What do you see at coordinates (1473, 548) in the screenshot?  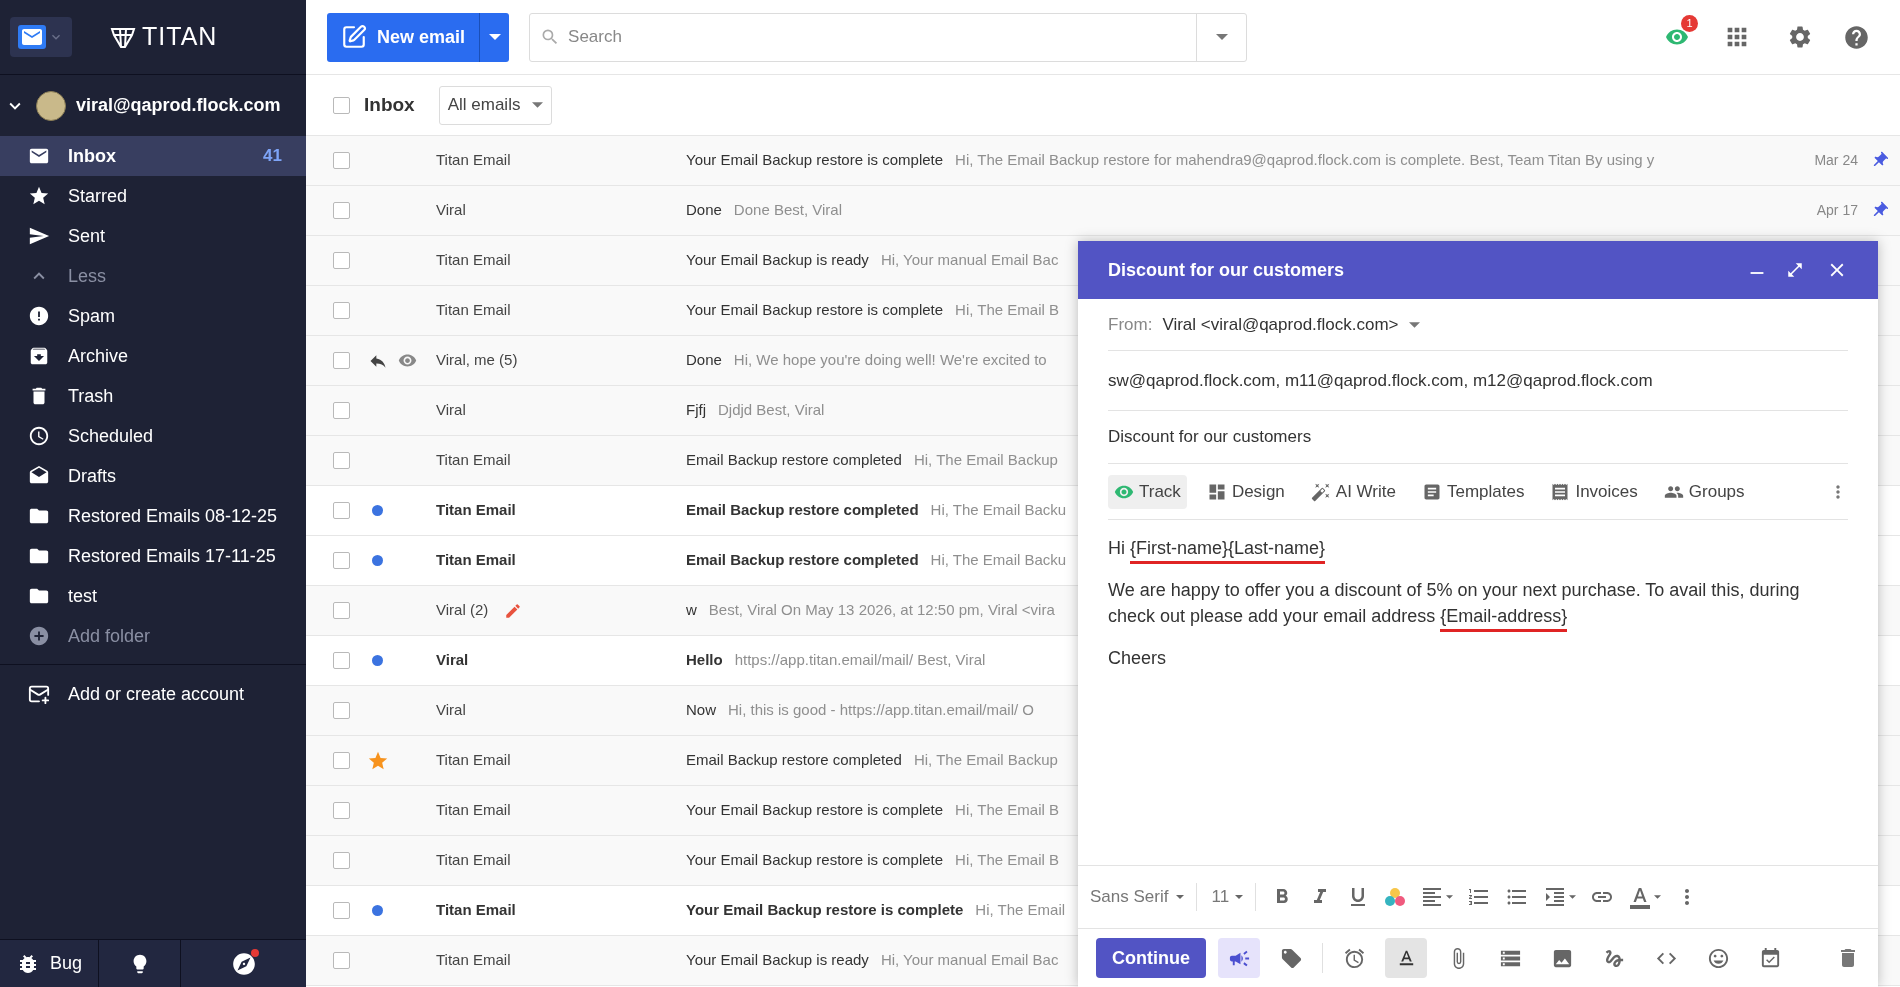 I see `body-paragraph: Hi {First-name}{Last-name}` at bounding box center [1473, 548].